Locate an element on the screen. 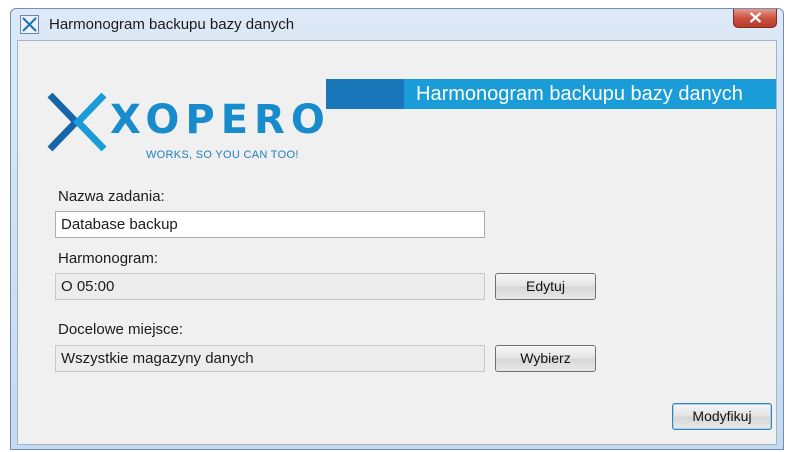  banner-title: Harmonogram backupu bazy danych is located at coordinates (579, 94).